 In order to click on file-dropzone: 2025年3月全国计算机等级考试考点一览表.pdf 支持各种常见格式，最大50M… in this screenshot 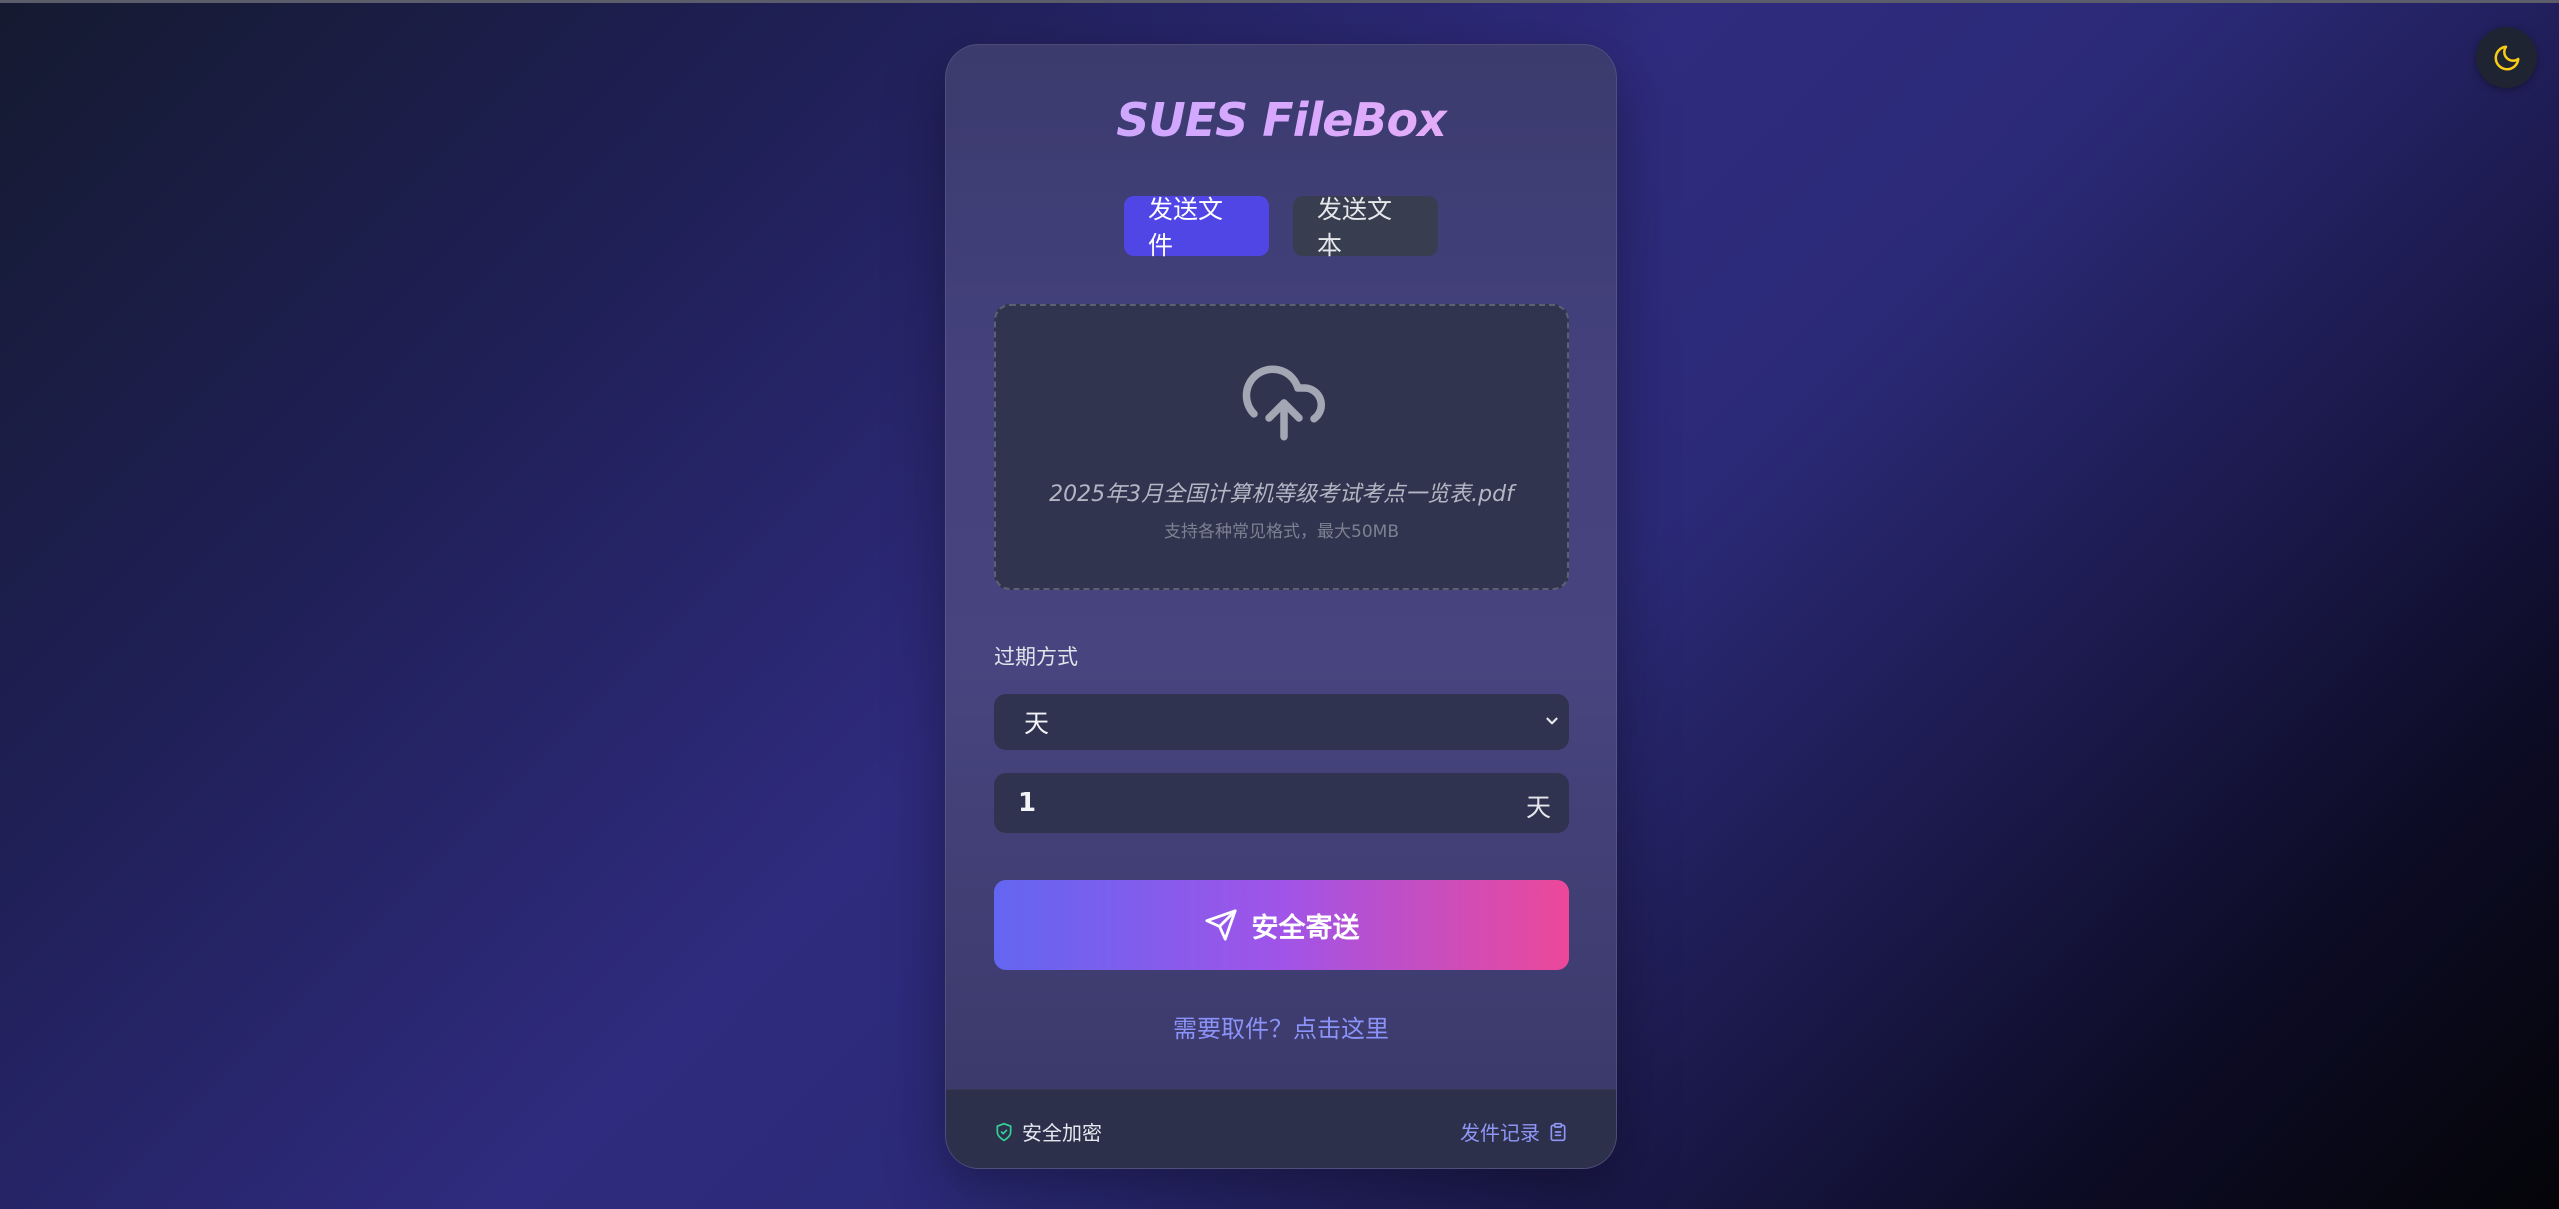, I will do `click(1281, 447)`.